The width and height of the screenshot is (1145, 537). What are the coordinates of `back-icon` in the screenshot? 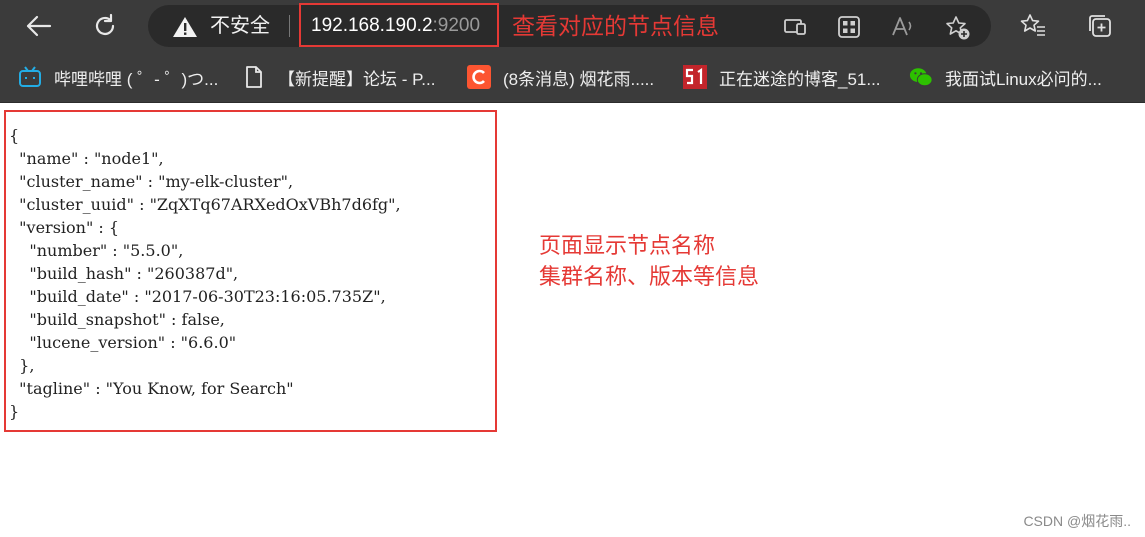 It's located at (38, 26).